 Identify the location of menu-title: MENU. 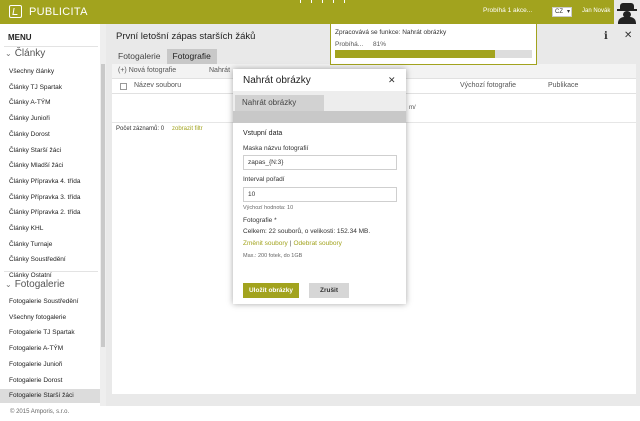
(20, 37).